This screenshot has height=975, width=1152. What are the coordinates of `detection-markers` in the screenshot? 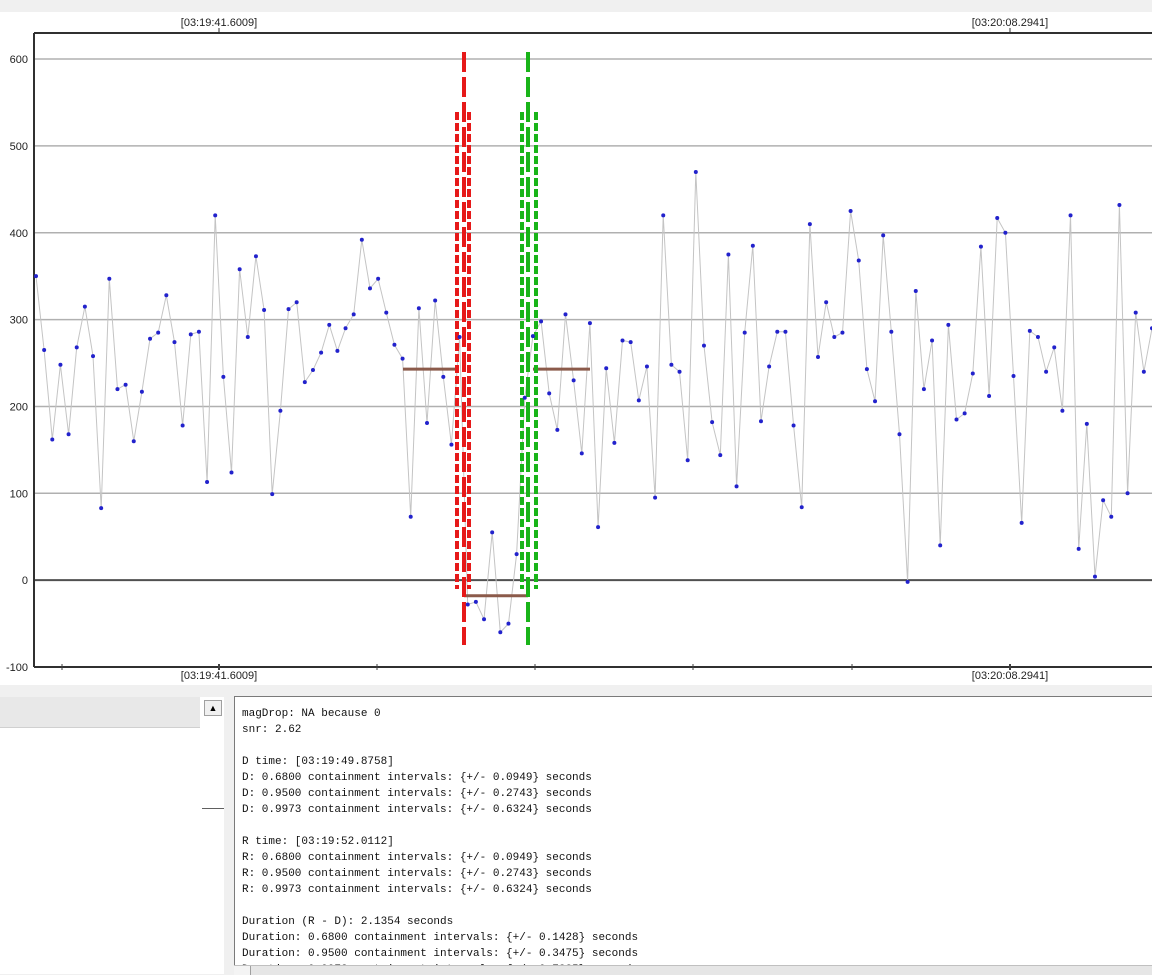 It's located at (496, 348).